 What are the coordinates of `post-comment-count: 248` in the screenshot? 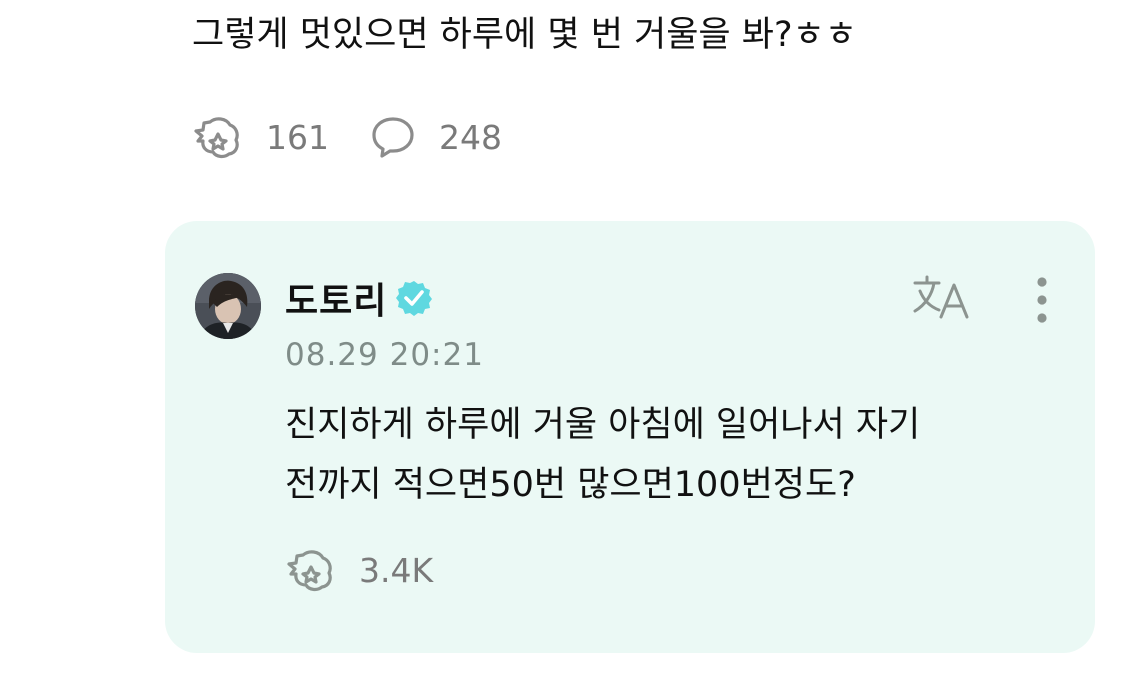 It's located at (470, 137).